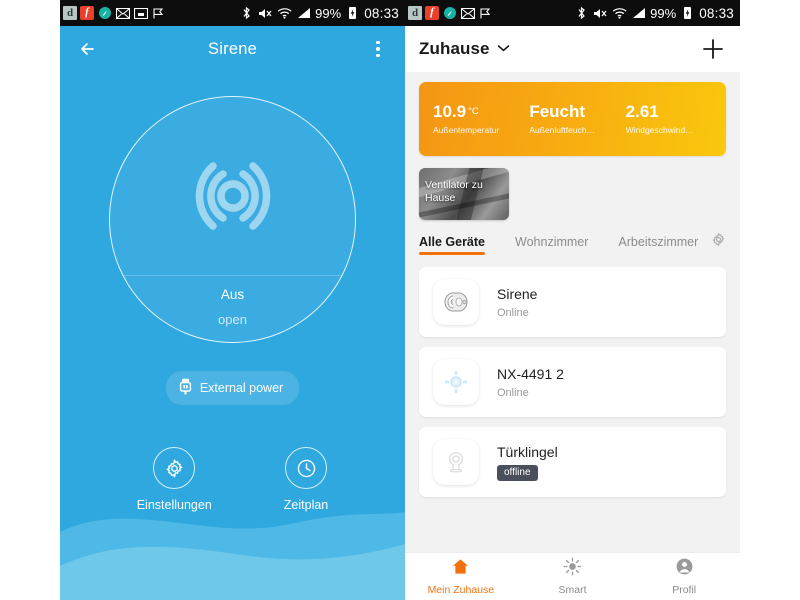 This screenshot has width=800, height=600. Describe the element at coordinates (466, 129) in the screenshot. I see `weather-label: Außentemperatur` at that location.